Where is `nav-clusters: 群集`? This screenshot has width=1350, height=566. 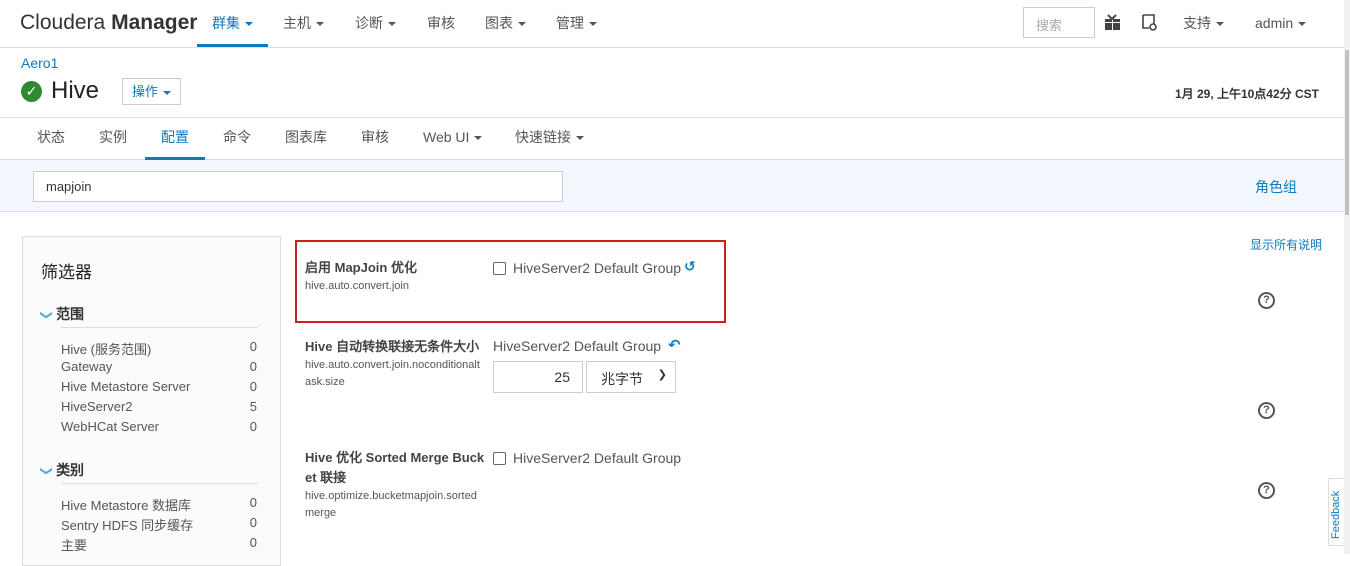
nav-clusters: 群集 is located at coordinates (232, 23).